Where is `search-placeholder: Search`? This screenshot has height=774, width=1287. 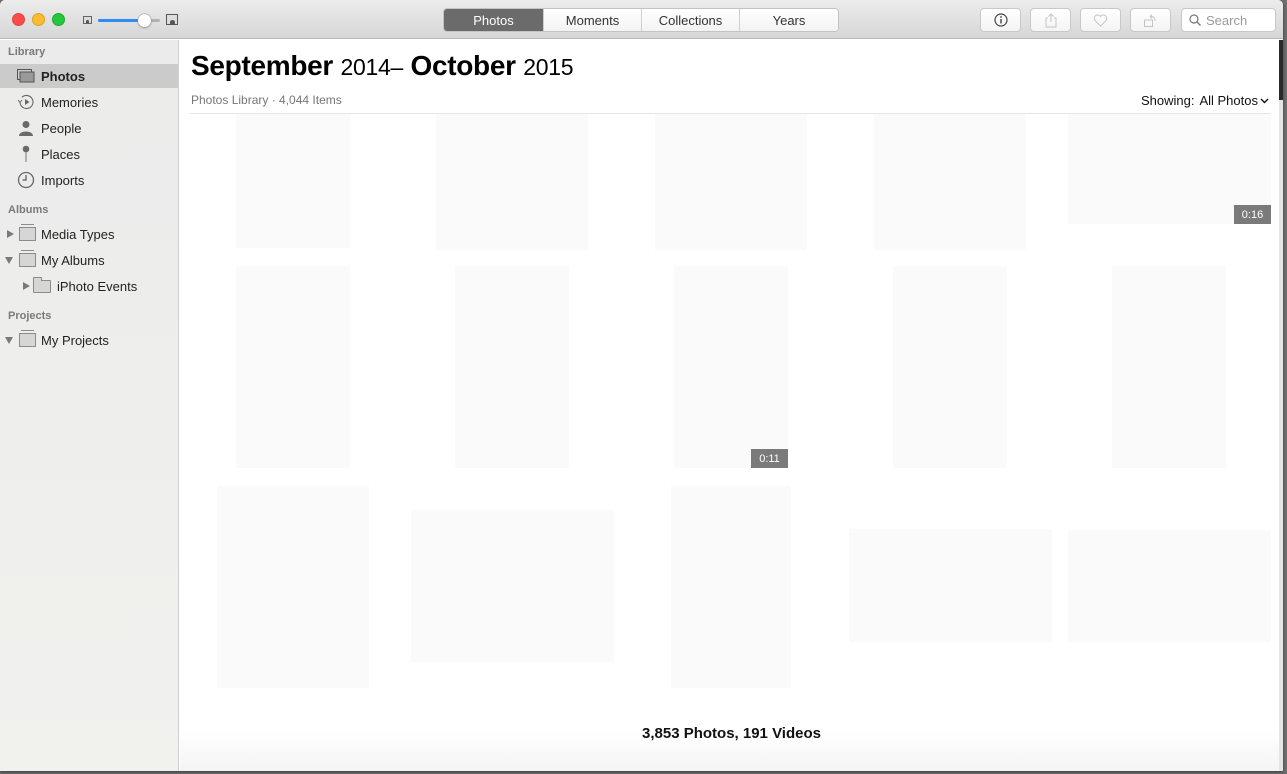
search-placeholder: Search is located at coordinates (1227, 20).